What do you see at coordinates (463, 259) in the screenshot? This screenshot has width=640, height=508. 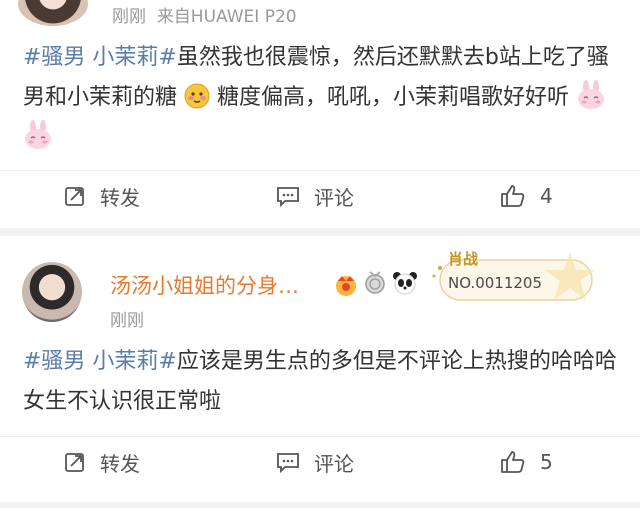 I see `badge-title: 肖战` at bounding box center [463, 259].